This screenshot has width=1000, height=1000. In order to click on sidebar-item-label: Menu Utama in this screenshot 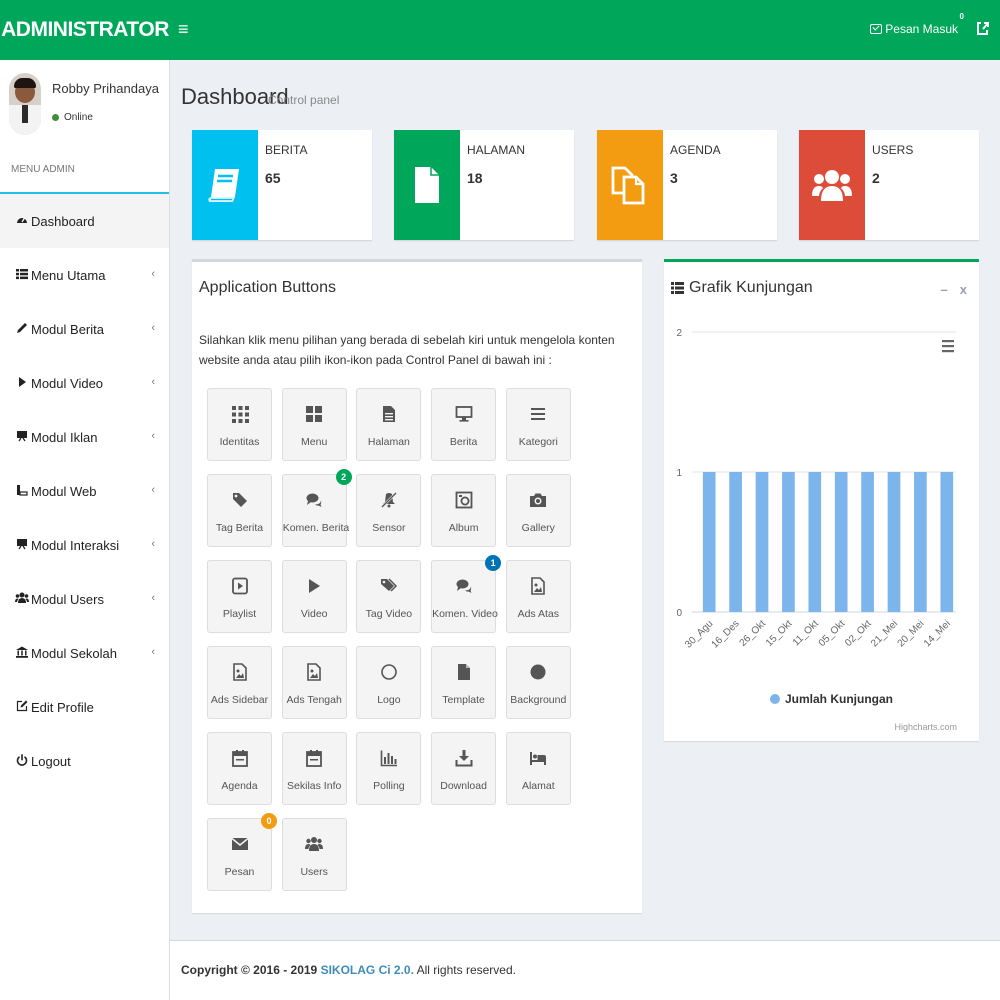, I will do `click(68, 275)`.